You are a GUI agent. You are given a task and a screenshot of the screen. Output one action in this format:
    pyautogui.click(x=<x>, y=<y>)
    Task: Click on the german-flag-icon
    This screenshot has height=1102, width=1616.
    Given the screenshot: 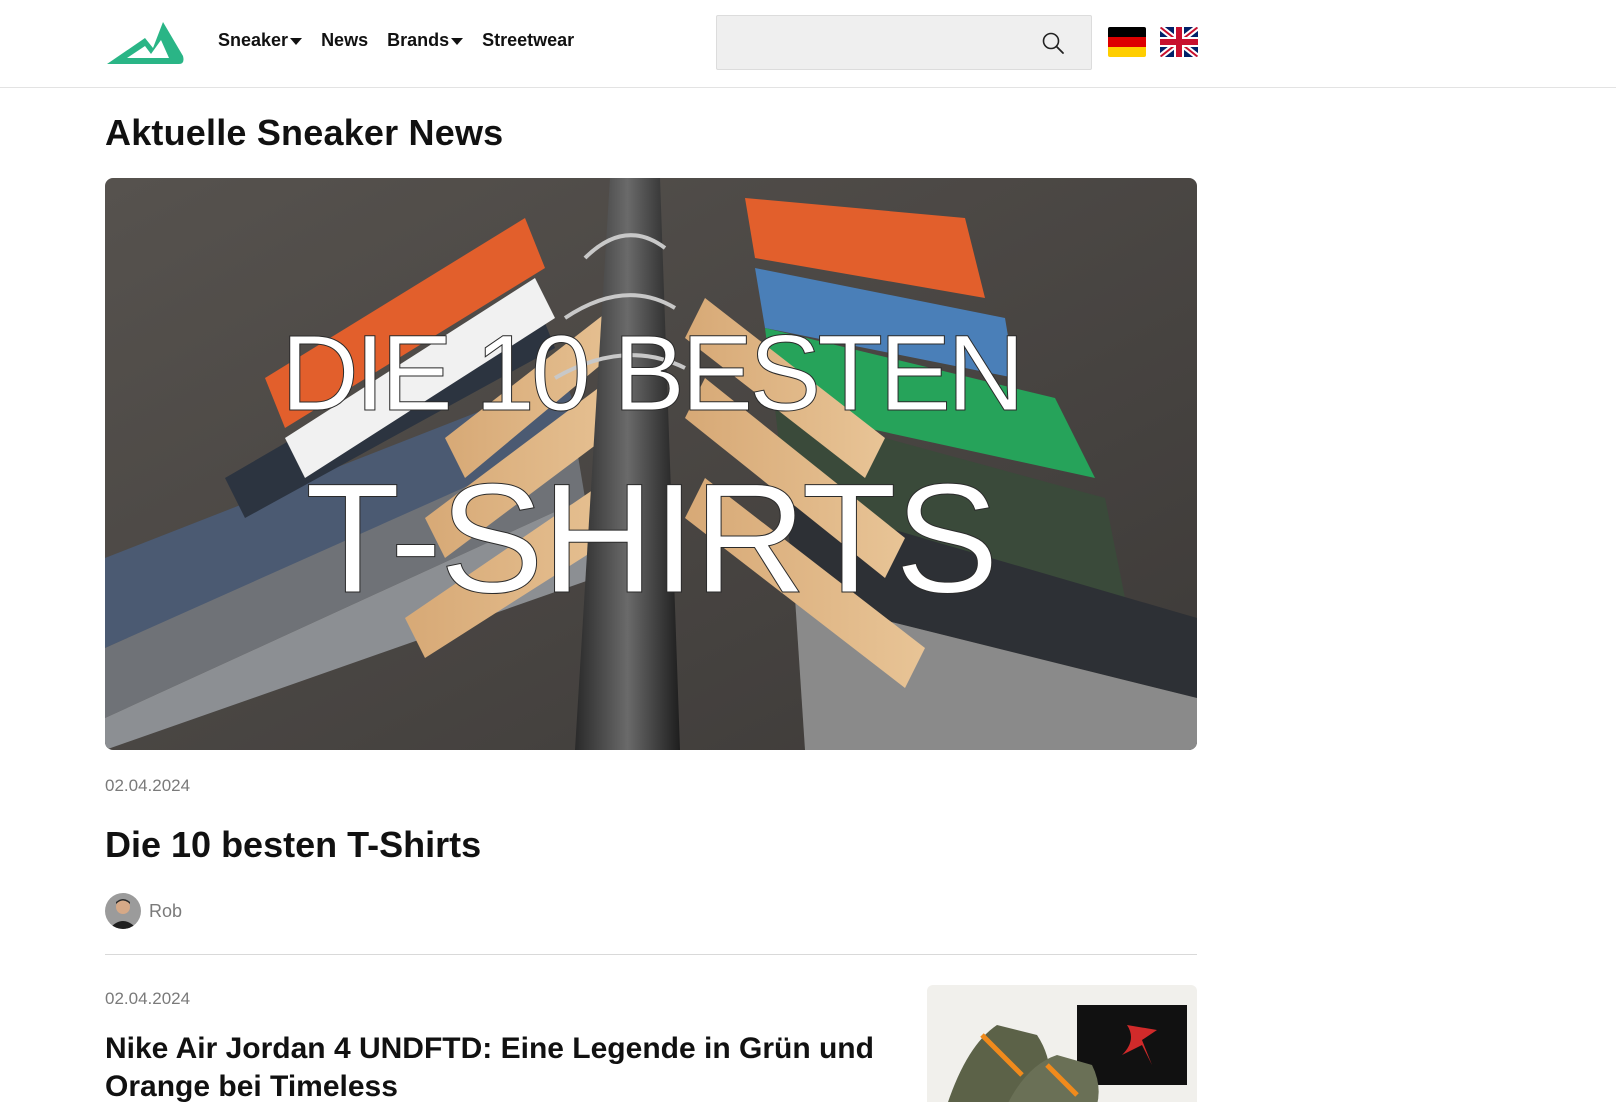 What is the action you would take?
    pyautogui.click(x=1127, y=42)
    